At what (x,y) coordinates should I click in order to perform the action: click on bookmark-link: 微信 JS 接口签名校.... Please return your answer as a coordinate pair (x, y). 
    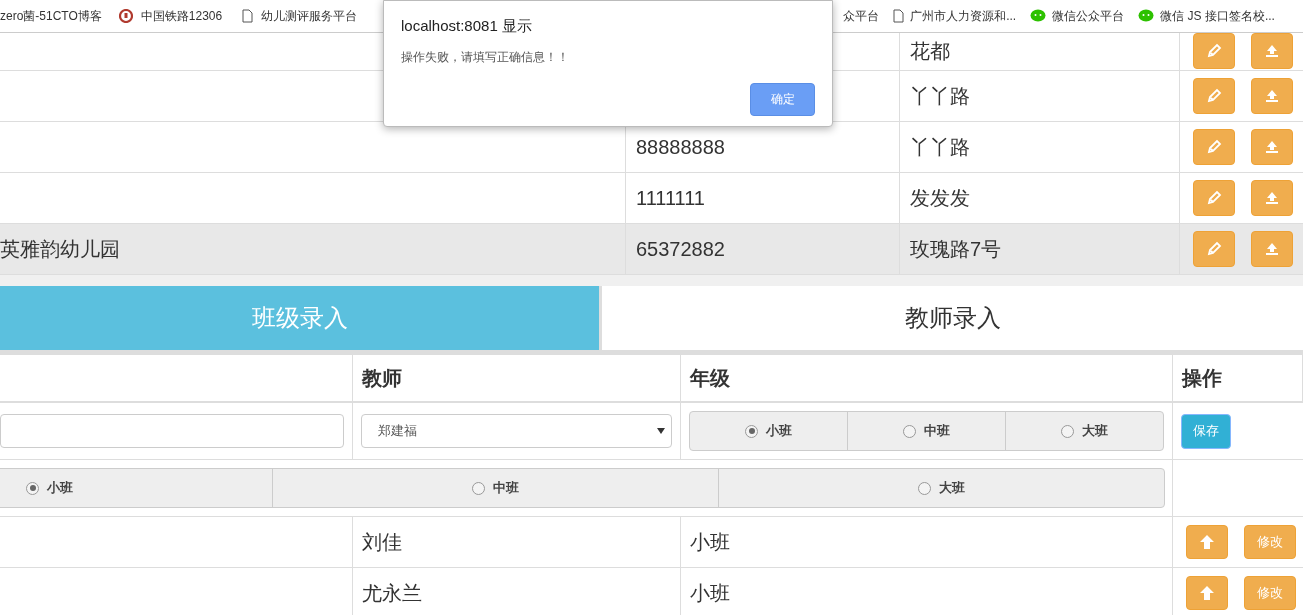
    Looking at the image, I should click on (1217, 16).